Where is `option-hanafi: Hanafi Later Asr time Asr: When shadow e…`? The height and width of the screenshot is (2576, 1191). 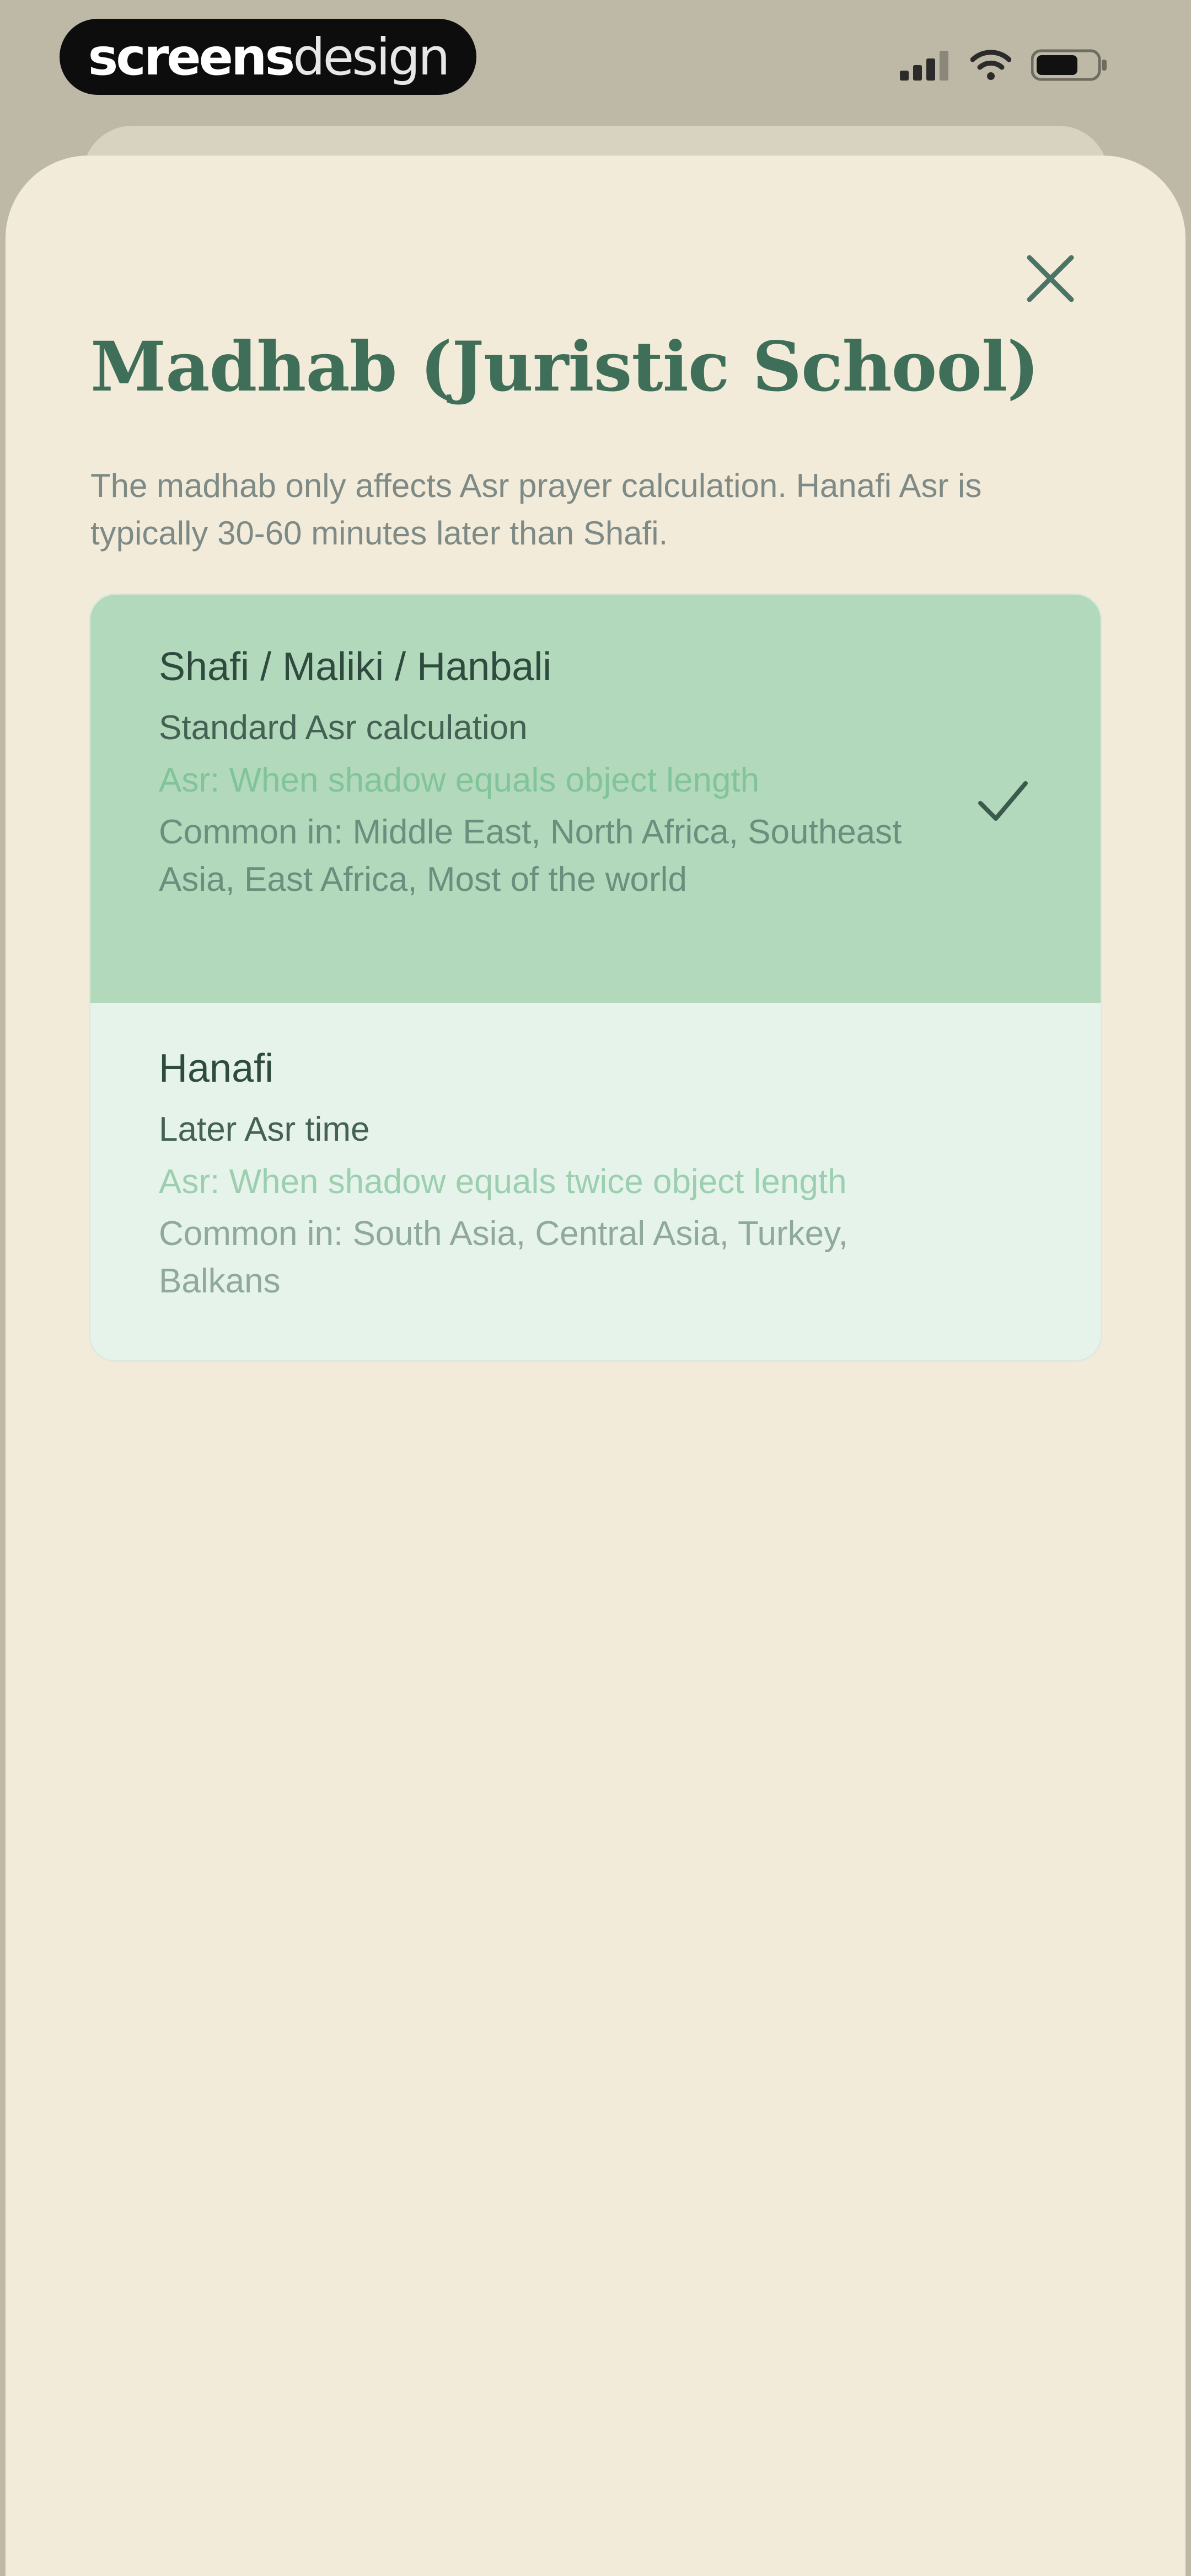
option-hanafi: Hanafi Later Asr time Asr: When shadow e… is located at coordinates (595, 1181).